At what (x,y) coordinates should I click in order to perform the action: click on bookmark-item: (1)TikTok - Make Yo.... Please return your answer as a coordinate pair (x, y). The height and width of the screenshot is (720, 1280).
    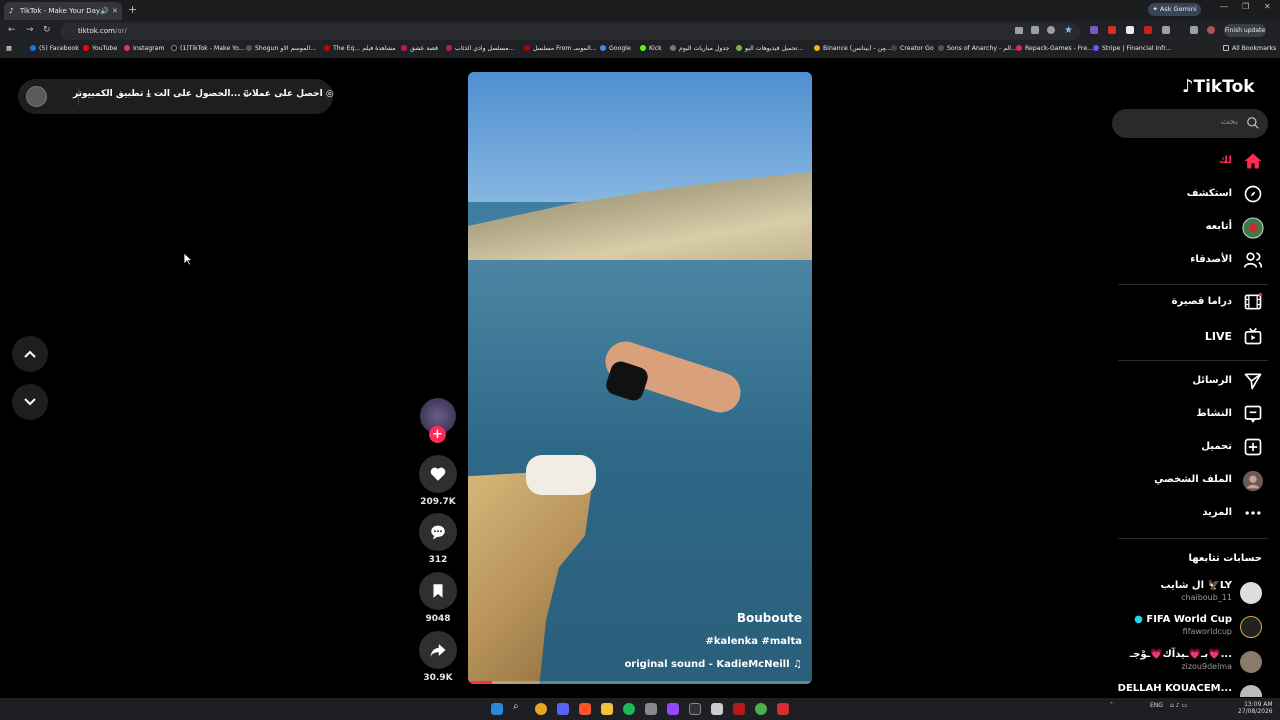
    Looking at the image, I should click on (208, 48).